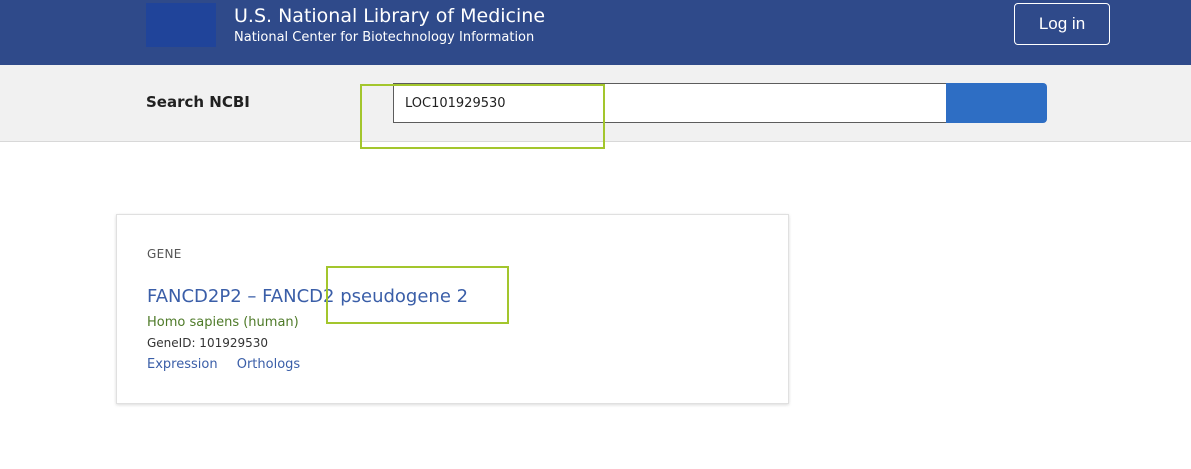 Image resolution: width=1191 pixels, height=469 pixels. What do you see at coordinates (231, 364) in the screenshot?
I see `result-links: Expression Orthologs` at bounding box center [231, 364].